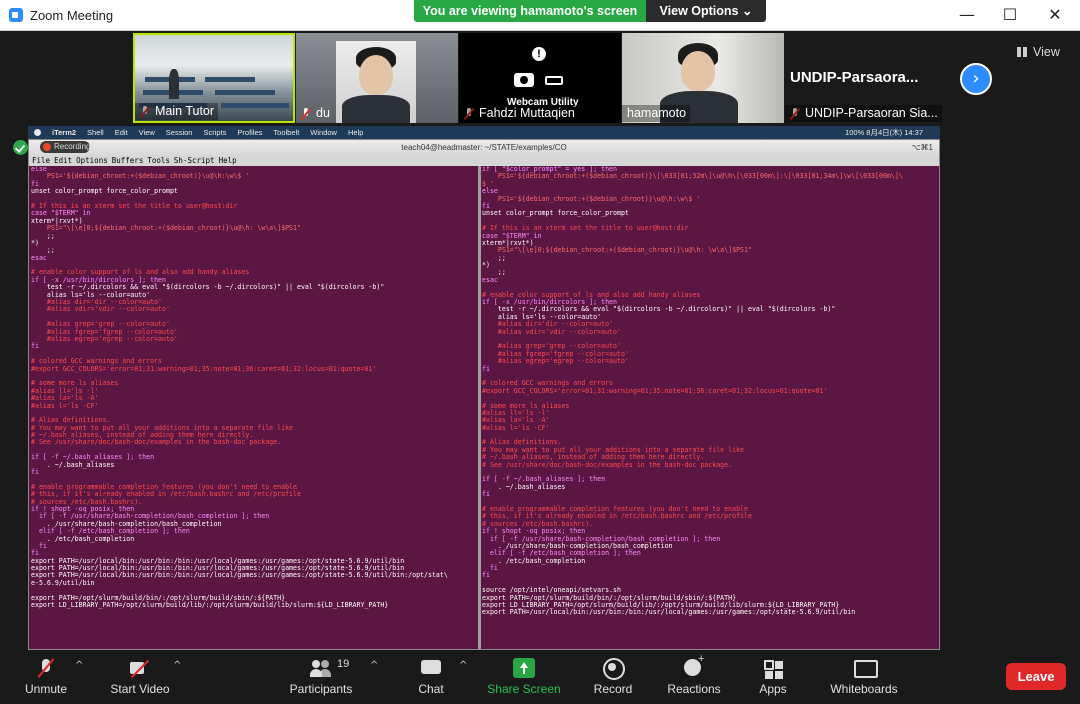 The width and height of the screenshot is (1080, 704). What do you see at coordinates (214, 132) in the screenshot?
I see `menu-item: Scripts` at bounding box center [214, 132].